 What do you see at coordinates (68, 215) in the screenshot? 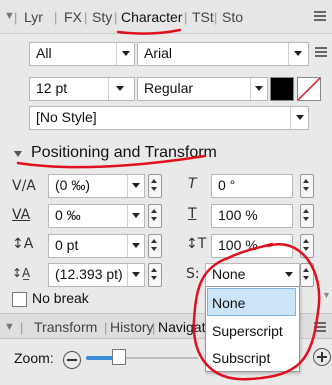
I see `kerning-value: 0 ‰` at bounding box center [68, 215].